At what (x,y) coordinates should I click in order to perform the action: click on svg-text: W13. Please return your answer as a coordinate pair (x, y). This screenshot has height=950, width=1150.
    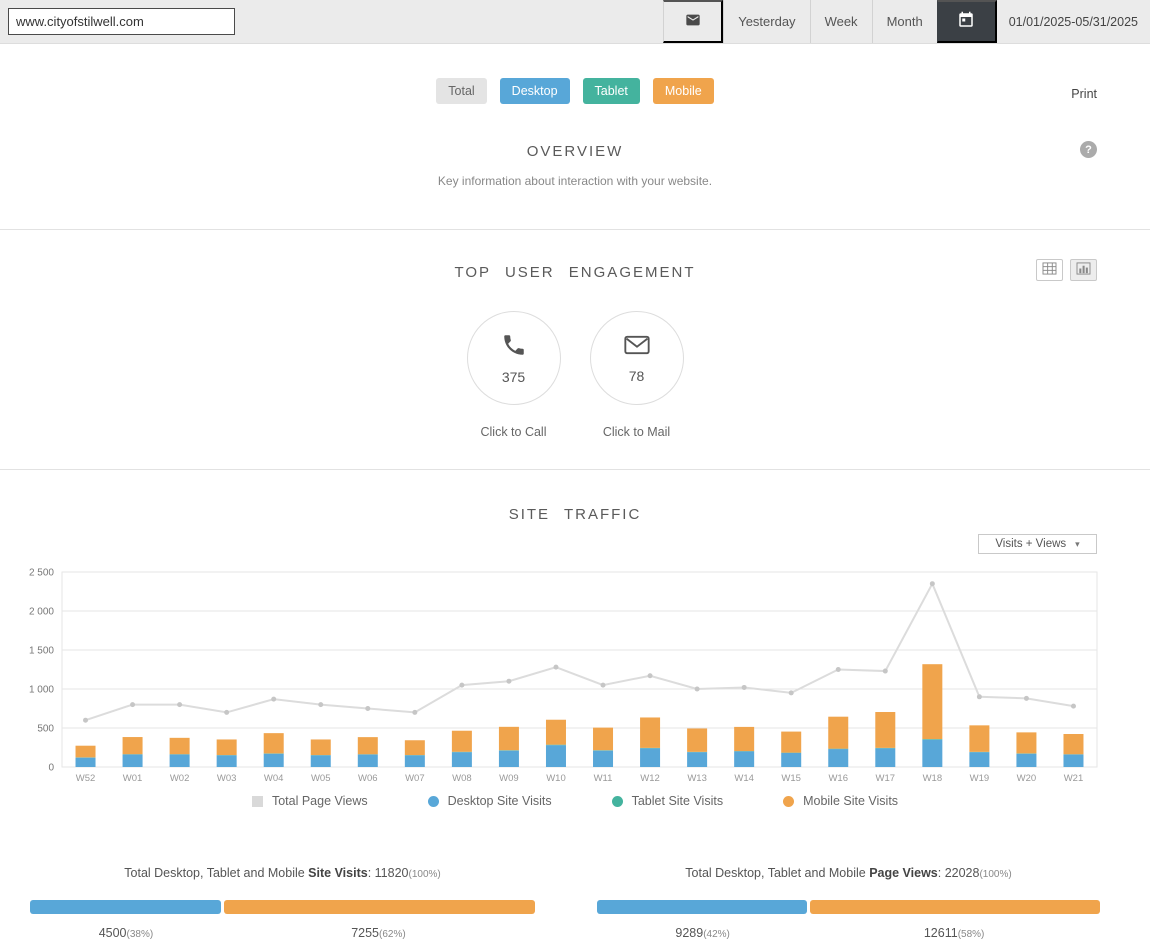
    Looking at the image, I should click on (697, 778).